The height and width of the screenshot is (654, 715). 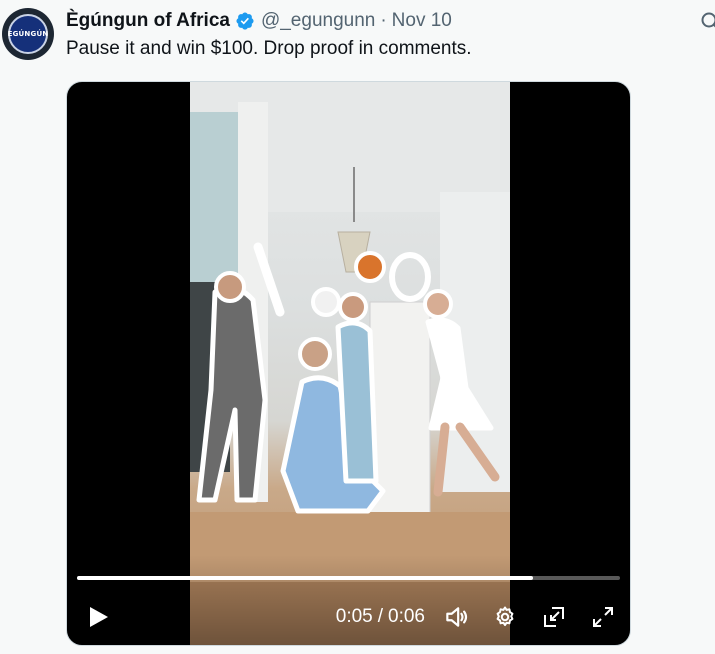 I want to click on volume-icon, so click(x=457, y=617).